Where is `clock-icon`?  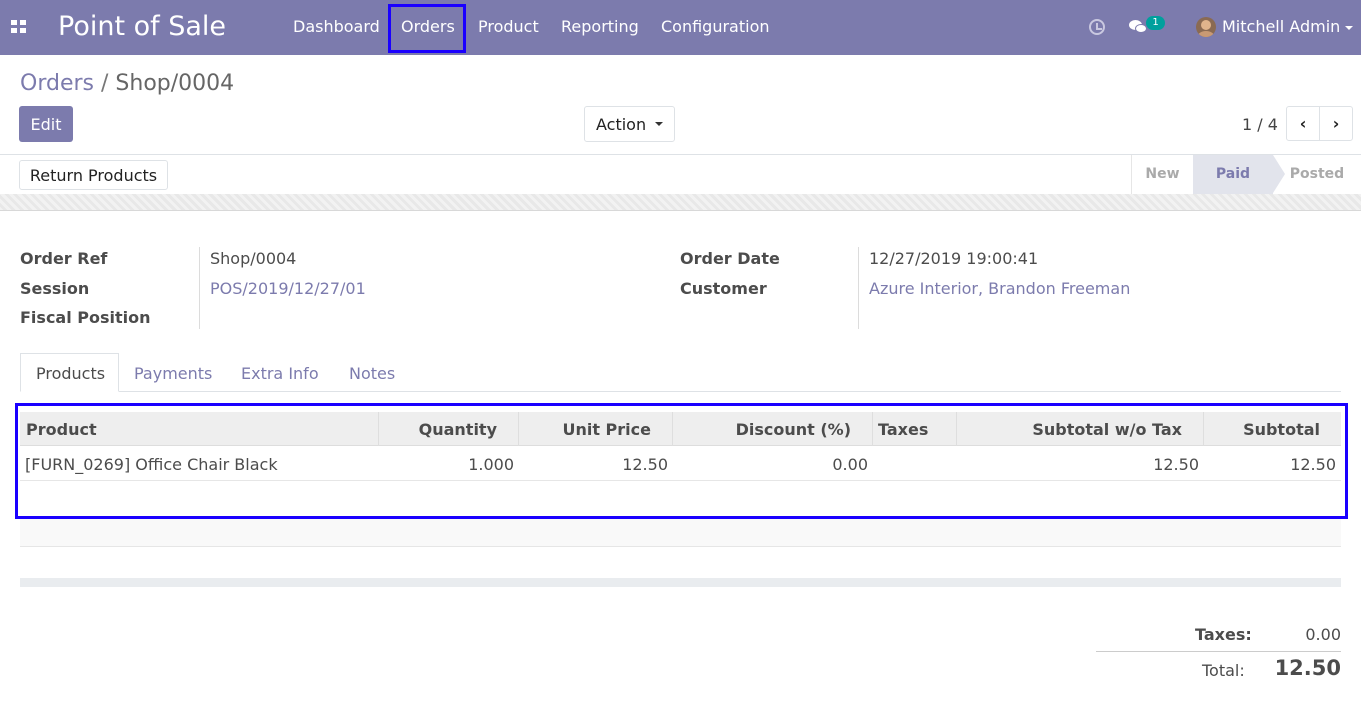
clock-icon is located at coordinates (1097, 27).